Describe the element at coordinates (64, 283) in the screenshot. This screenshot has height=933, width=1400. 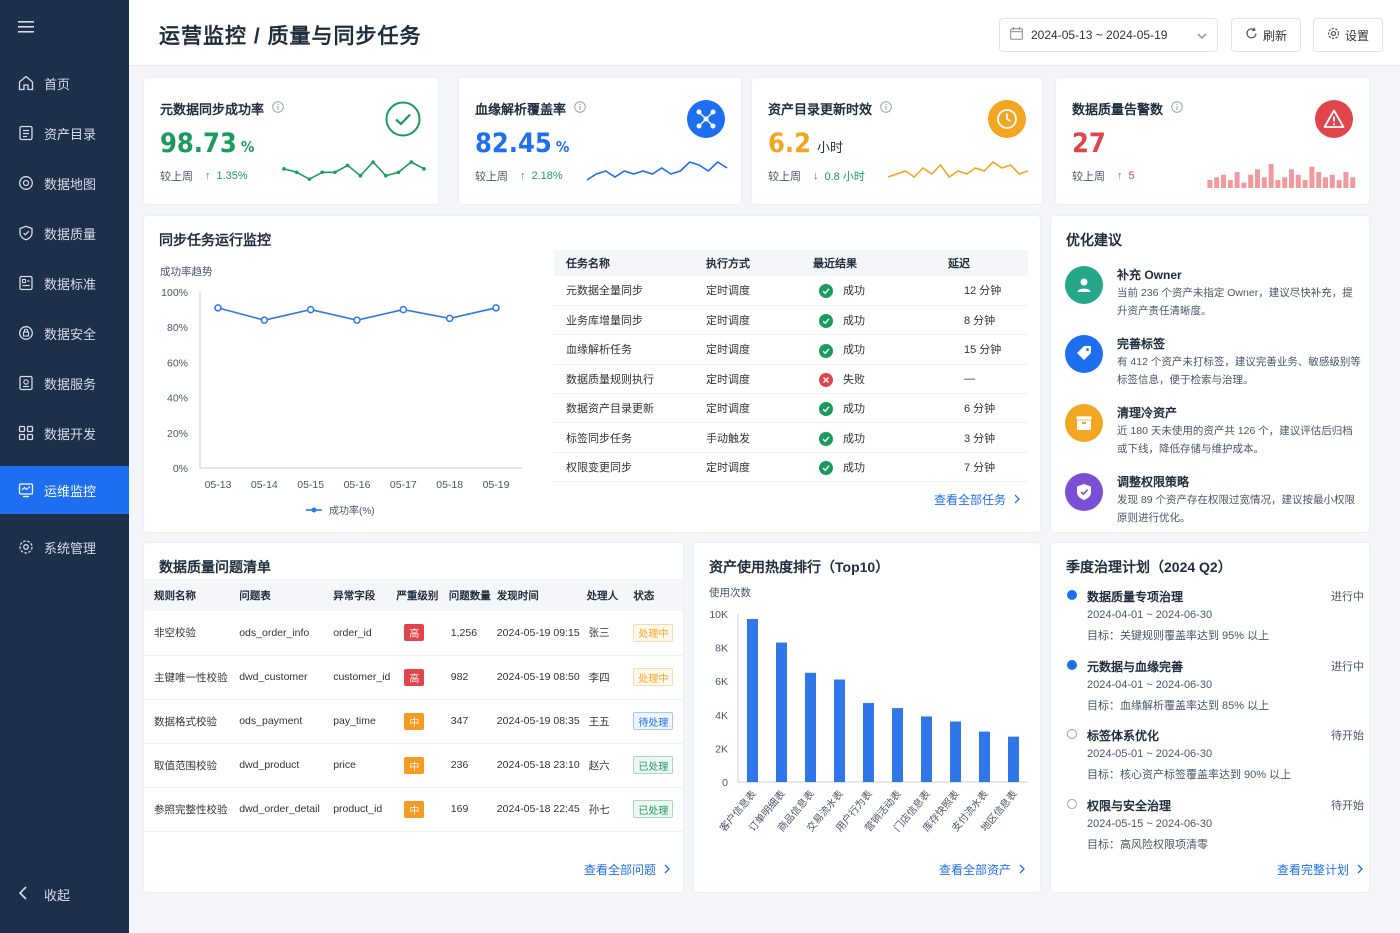
I see `sidebar-item-4: 数据标准` at that location.